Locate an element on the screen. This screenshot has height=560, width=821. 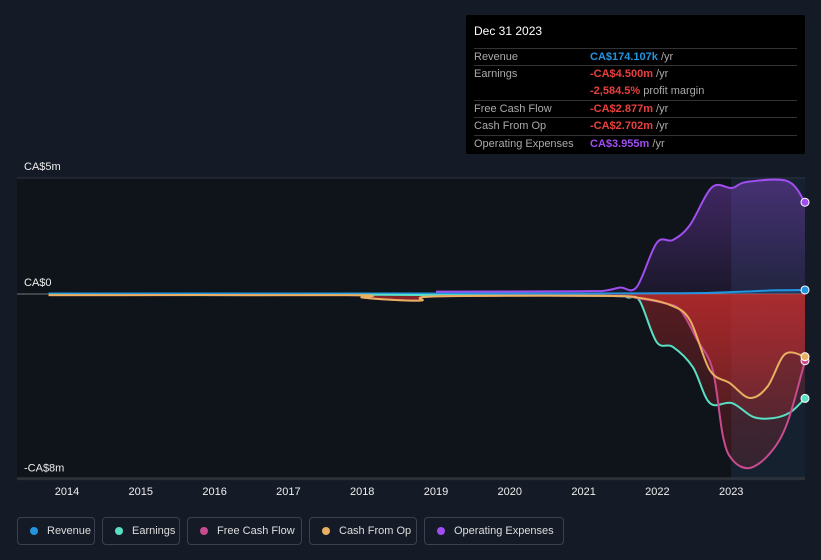
tooltip-value: -CA$2.702m /yr is located at coordinates (629, 126).